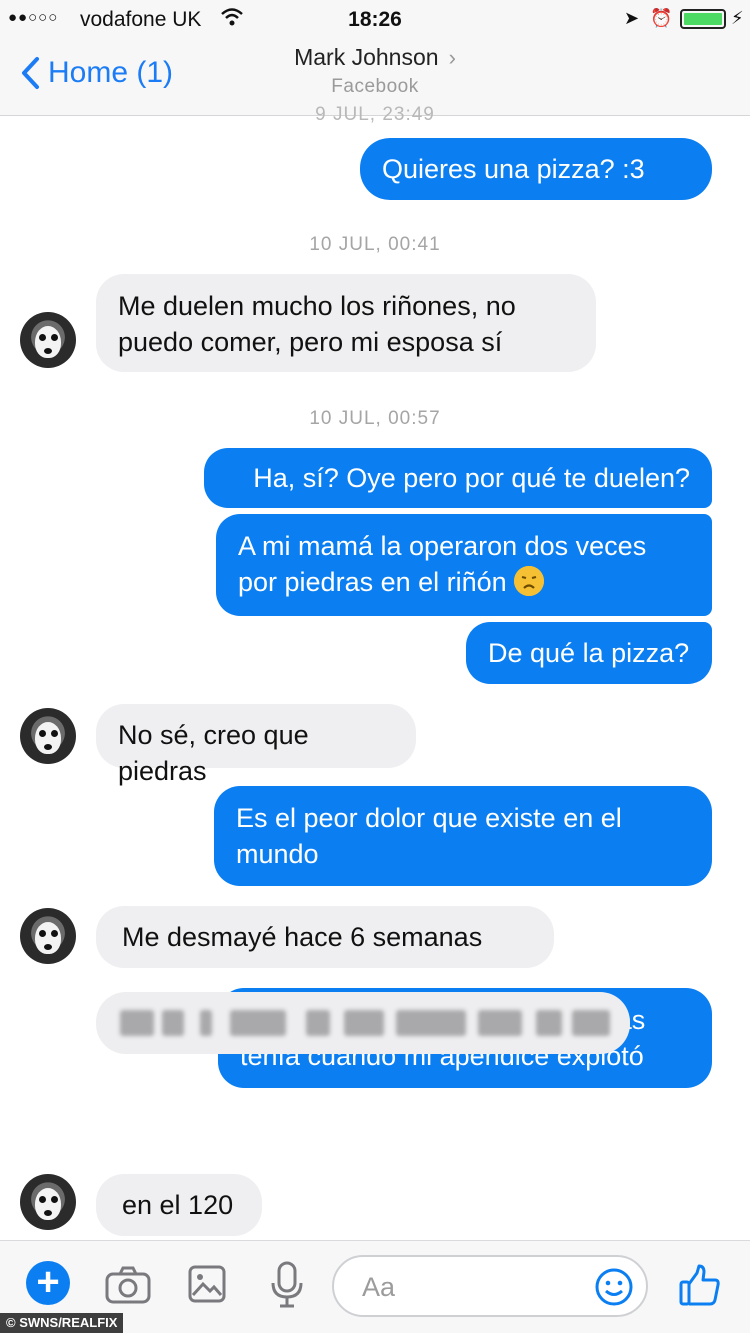 Image resolution: width=750 pixels, height=1333 pixels. Describe the element at coordinates (589, 653) in the screenshot. I see `outgoing-message: De qué la pizza?` at that location.